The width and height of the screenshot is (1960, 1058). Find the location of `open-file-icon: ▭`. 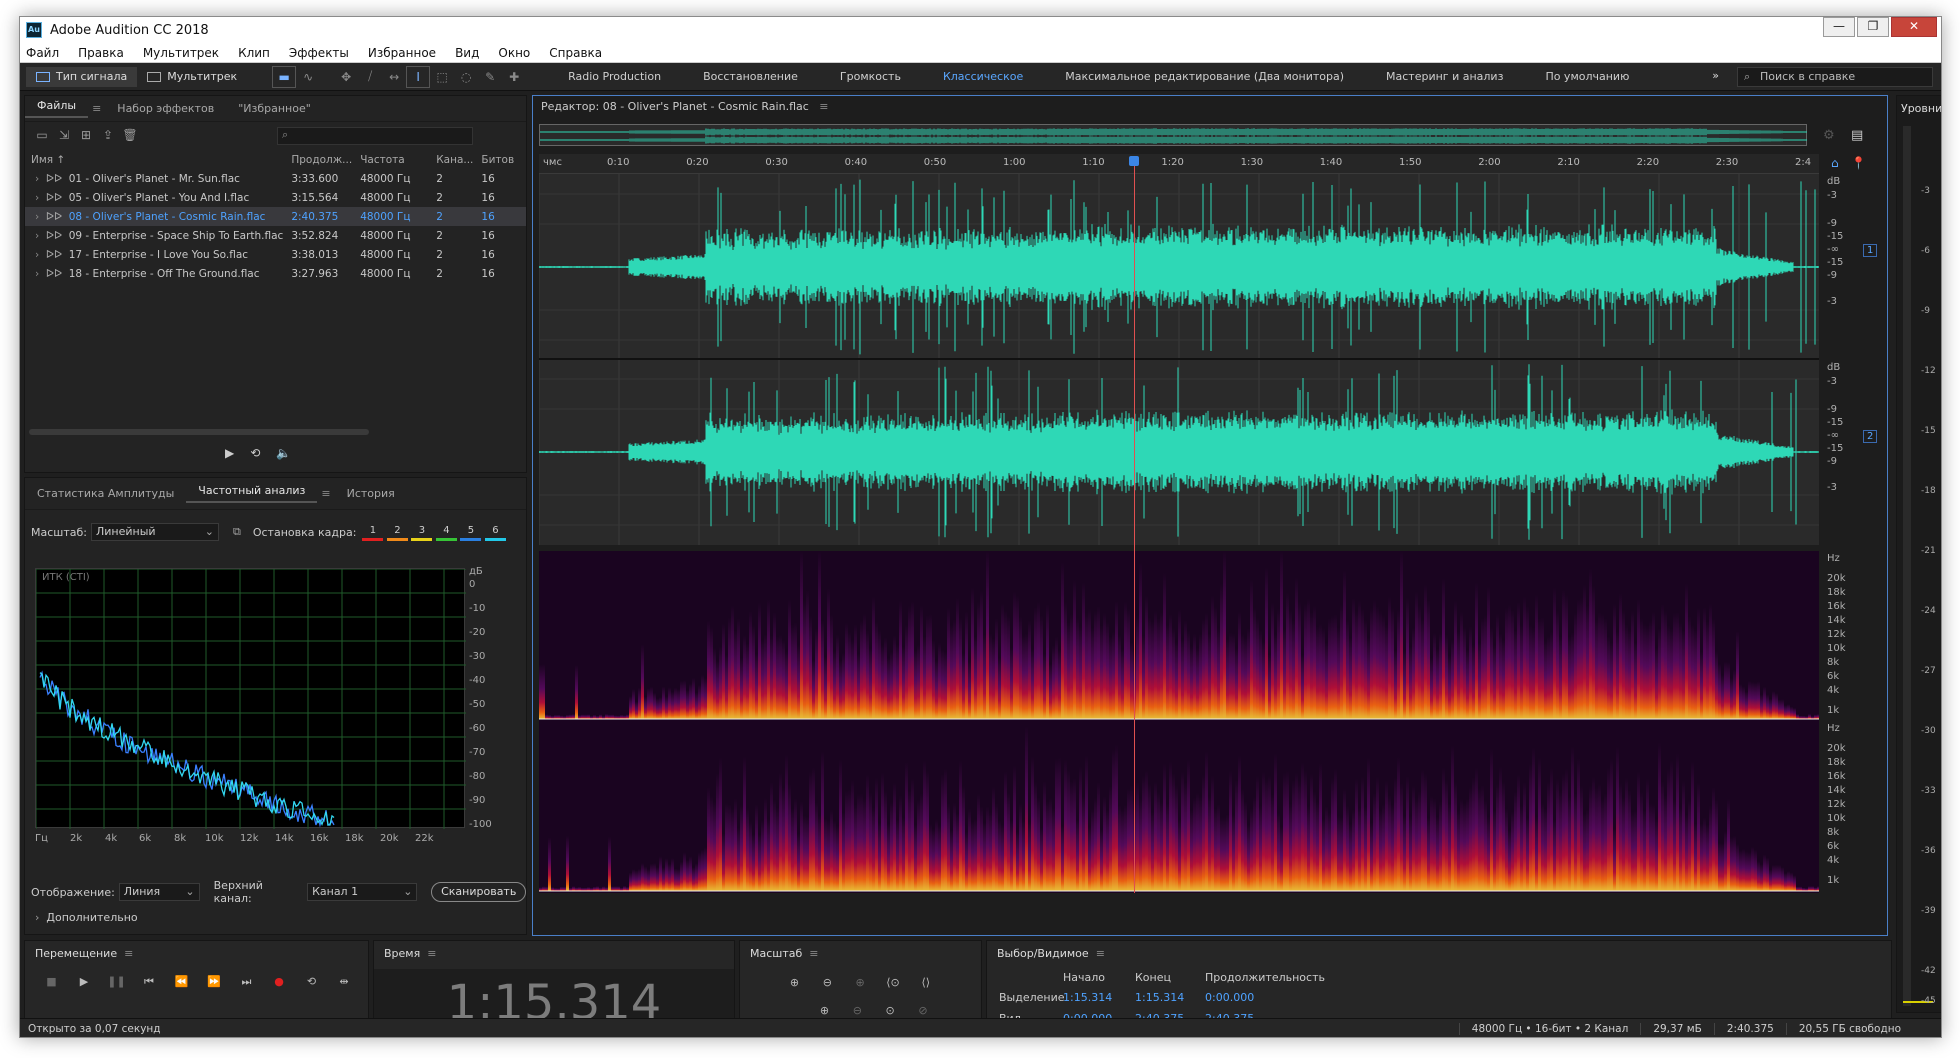

open-file-icon: ▭ is located at coordinates (42, 136).